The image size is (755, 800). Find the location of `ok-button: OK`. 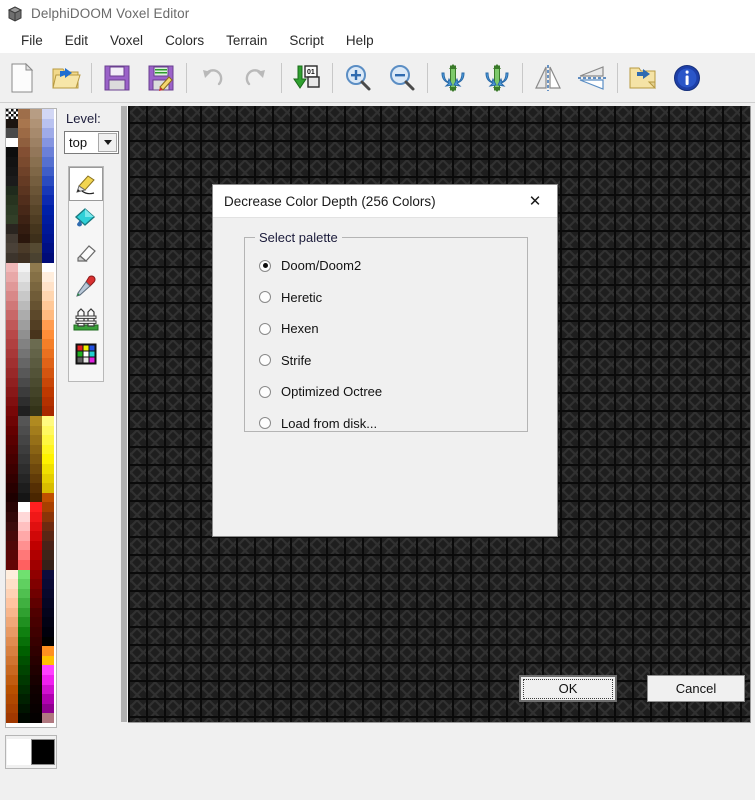

ok-button: OK is located at coordinates (568, 688).